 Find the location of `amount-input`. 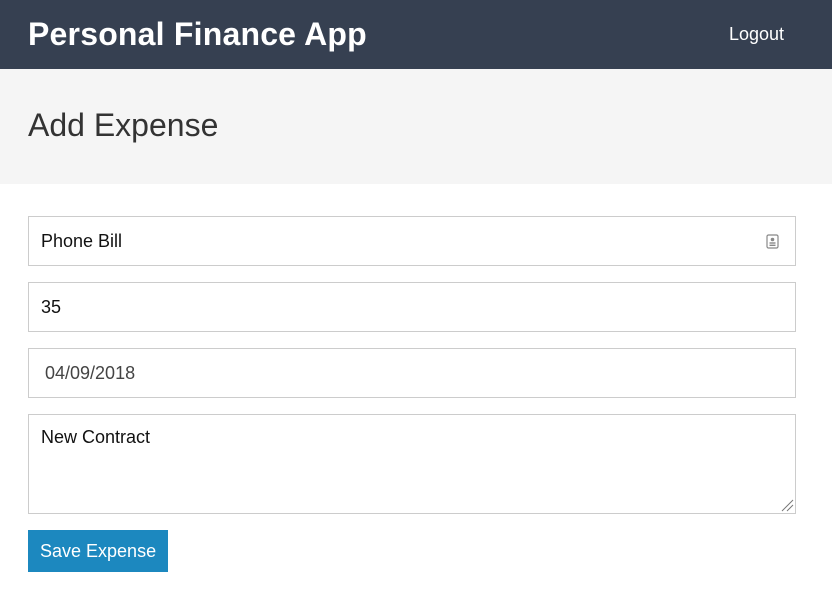

amount-input is located at coordinates (412, 307).